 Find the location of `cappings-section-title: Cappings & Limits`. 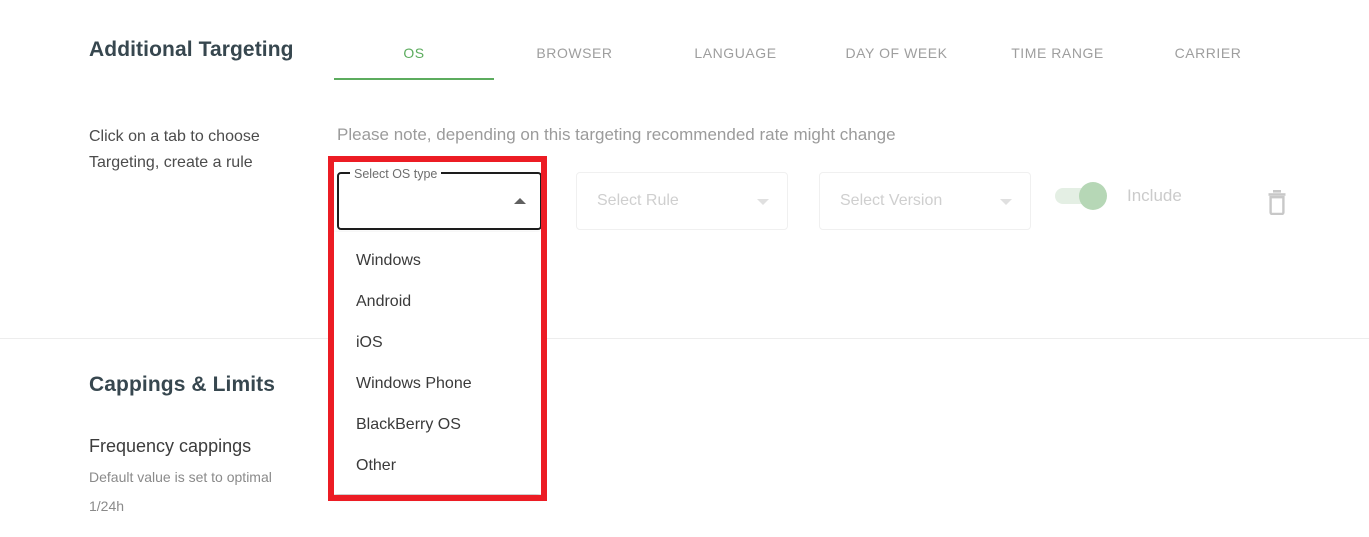

cappings-section-title: Cappings & Limits is located at coordinates (182, 384).